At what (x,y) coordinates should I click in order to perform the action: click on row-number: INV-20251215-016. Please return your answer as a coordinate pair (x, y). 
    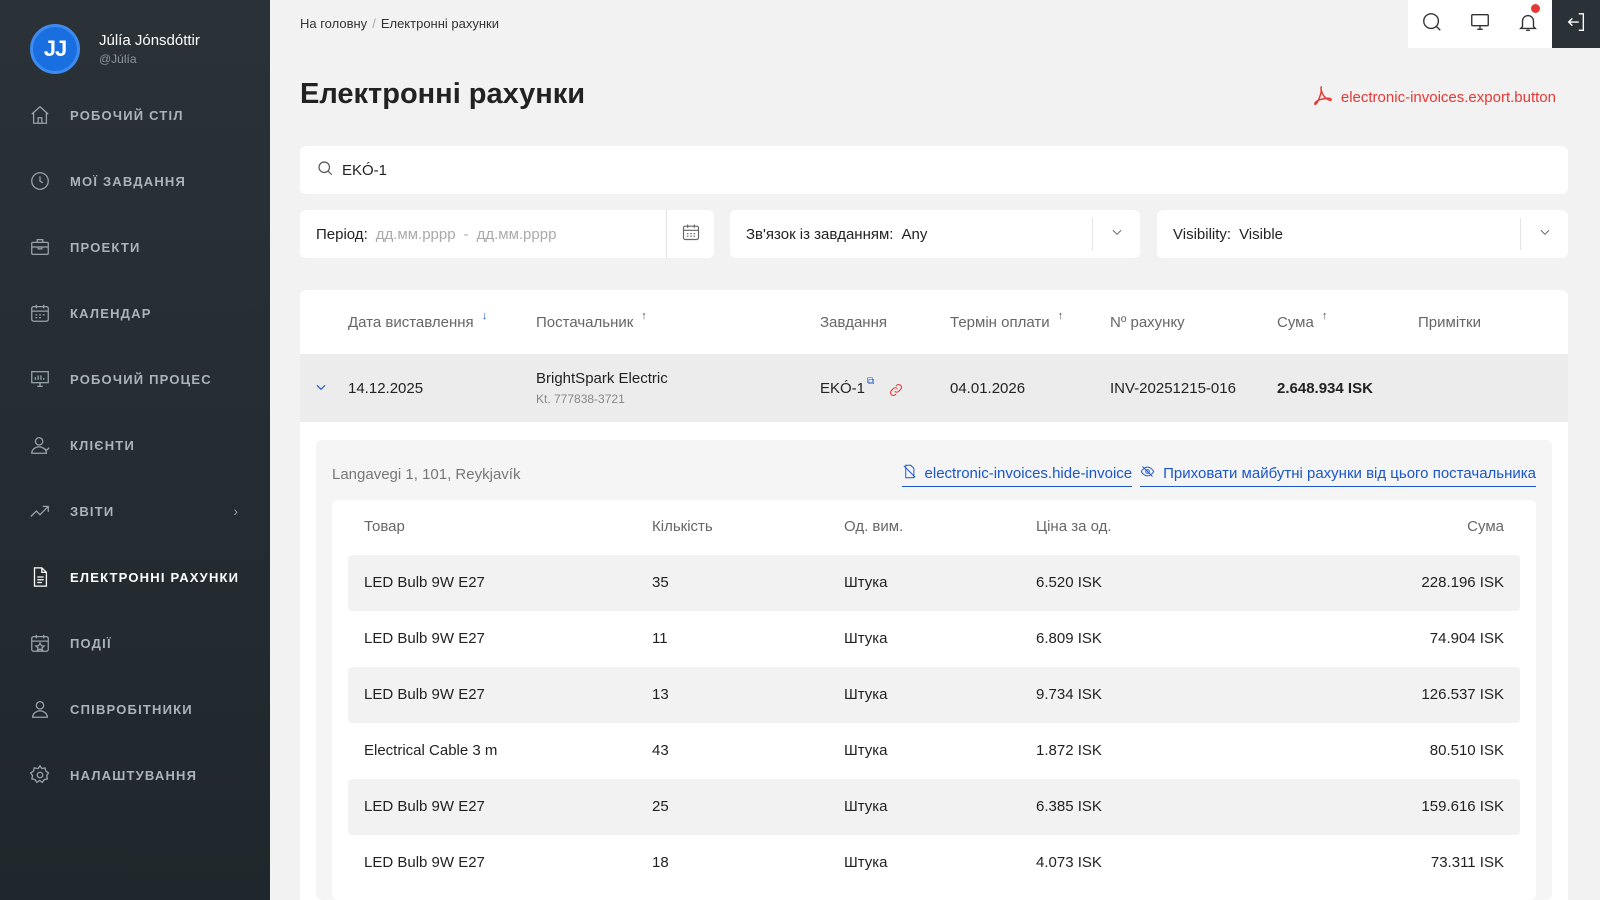
    Looking at the image, I should click on (1173, 388).